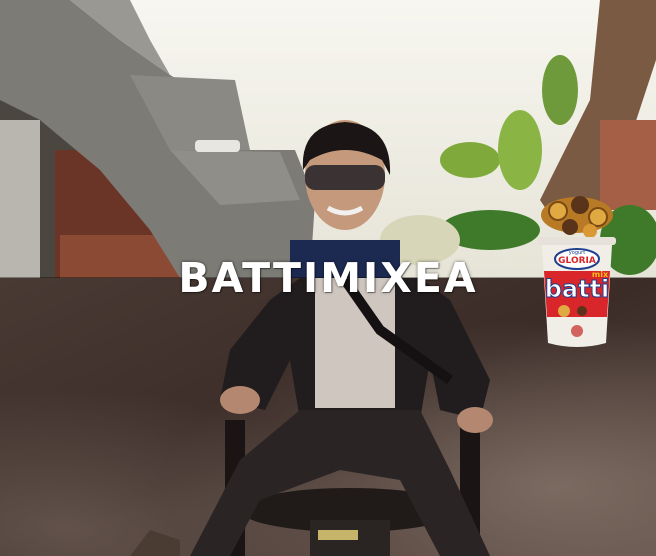 This screenshot has width=656, height=556. What do you see at coordinates (577, 261) in the screenshot?
I see `product-brand: GLORIA` at bounding box center [577, 261].